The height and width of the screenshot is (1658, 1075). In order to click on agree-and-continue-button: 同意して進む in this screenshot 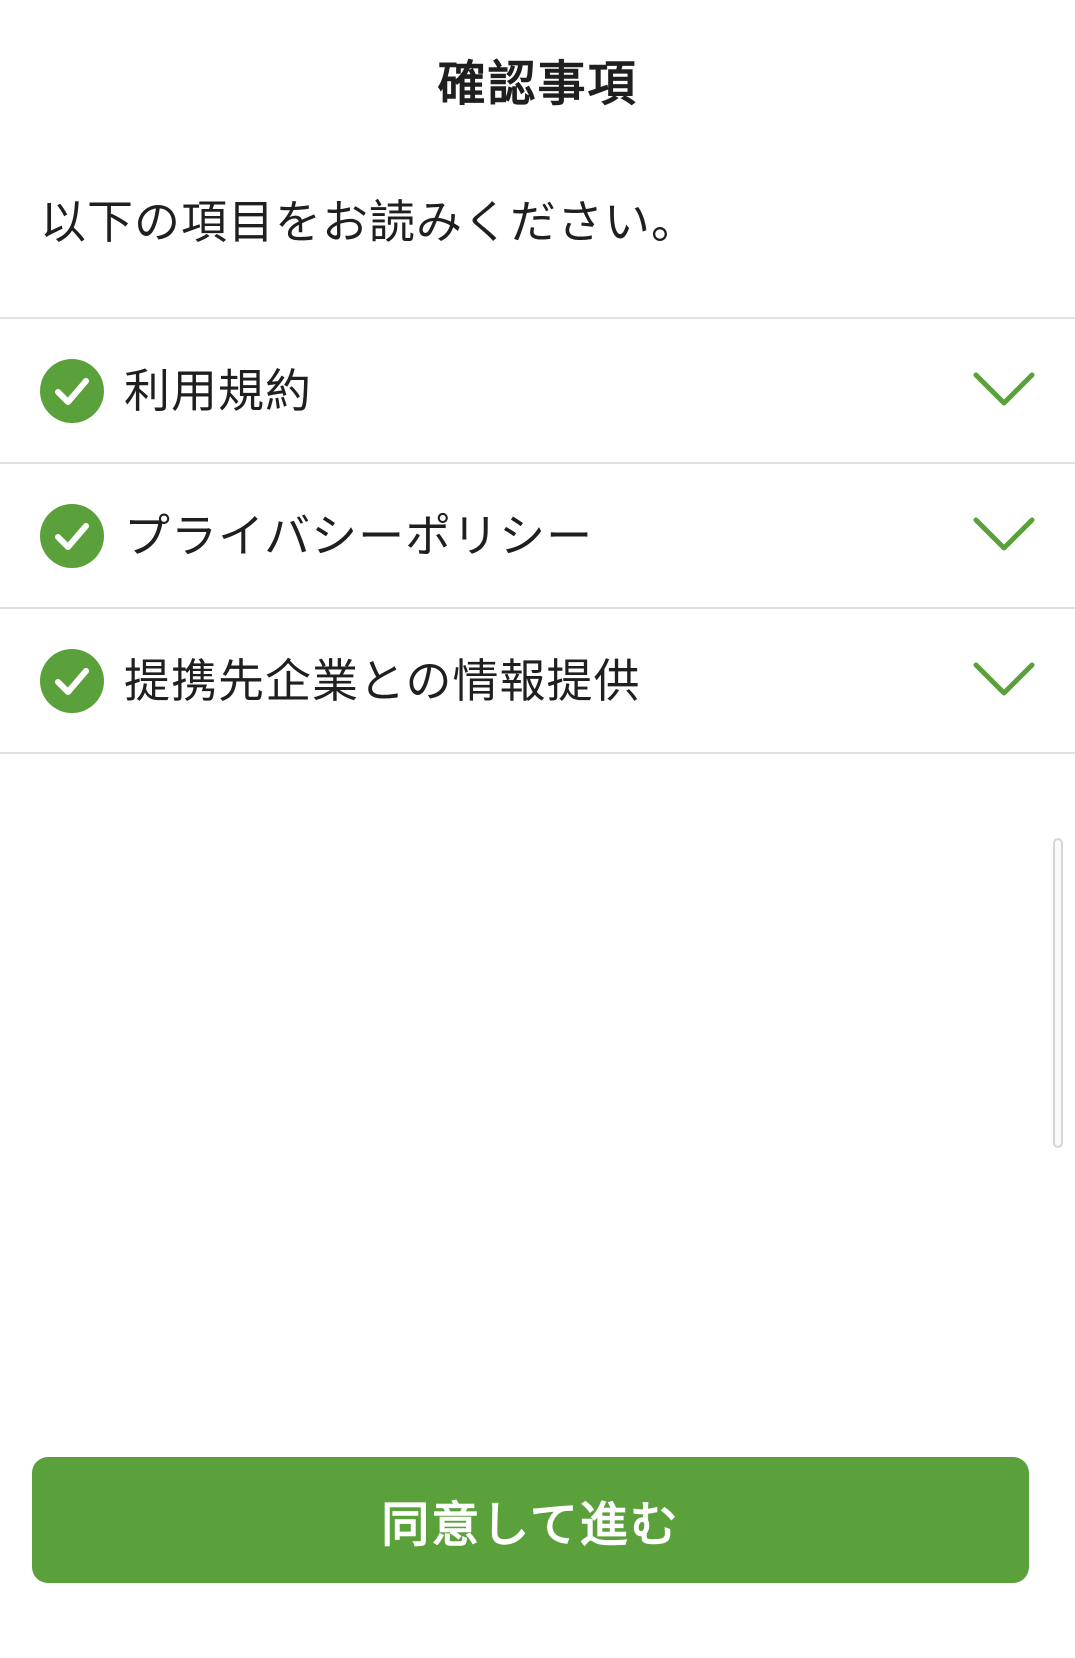, I will do `click(530, 1520)`.